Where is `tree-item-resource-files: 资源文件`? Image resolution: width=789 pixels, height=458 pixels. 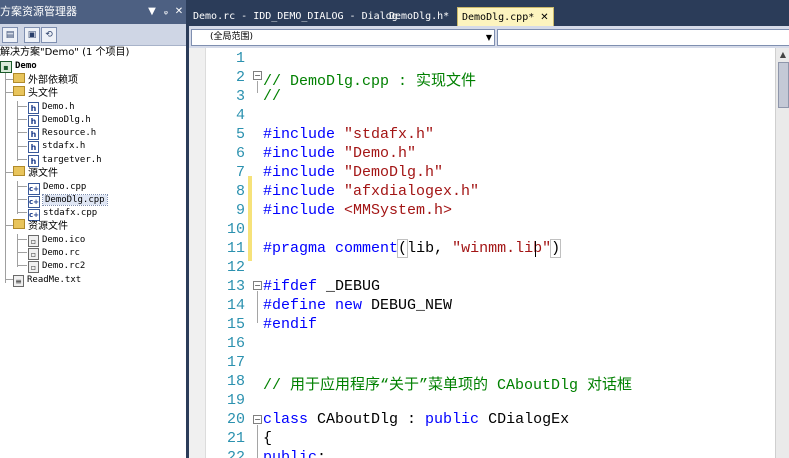
tree-item-resource-files: 资源文件 is located at coordinates (40, 225).